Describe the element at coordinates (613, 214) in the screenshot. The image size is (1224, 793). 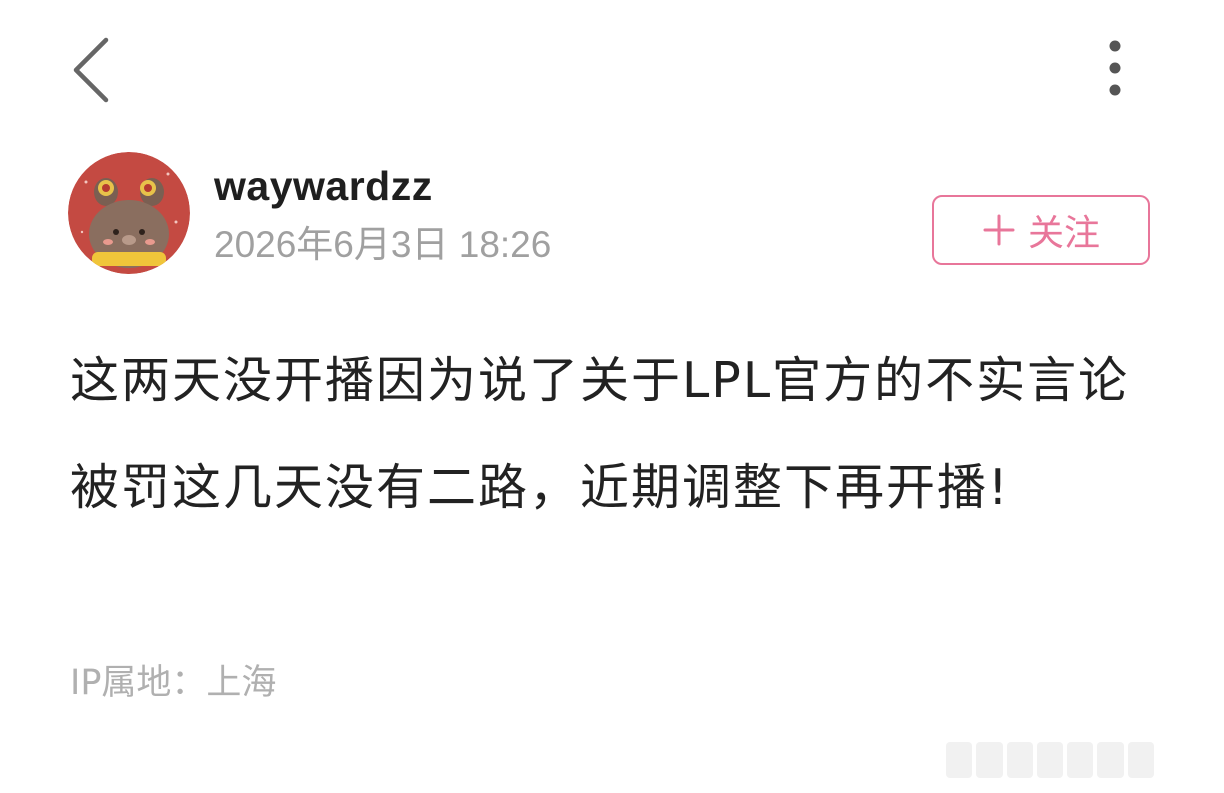
I see `author-row: waywardzz 2026年6月3日 18:26 关注` at that location.